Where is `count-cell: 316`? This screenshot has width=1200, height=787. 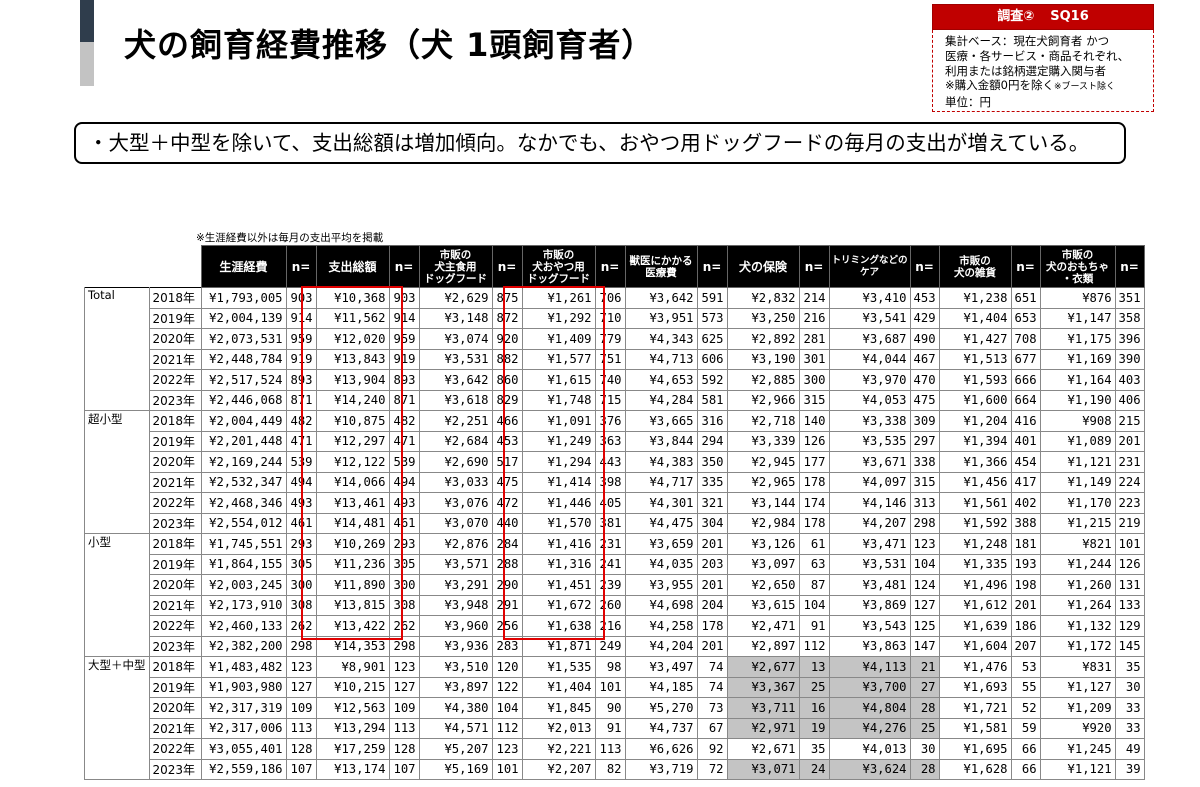 count-cell: 316 is located at coordinates (712, 421).